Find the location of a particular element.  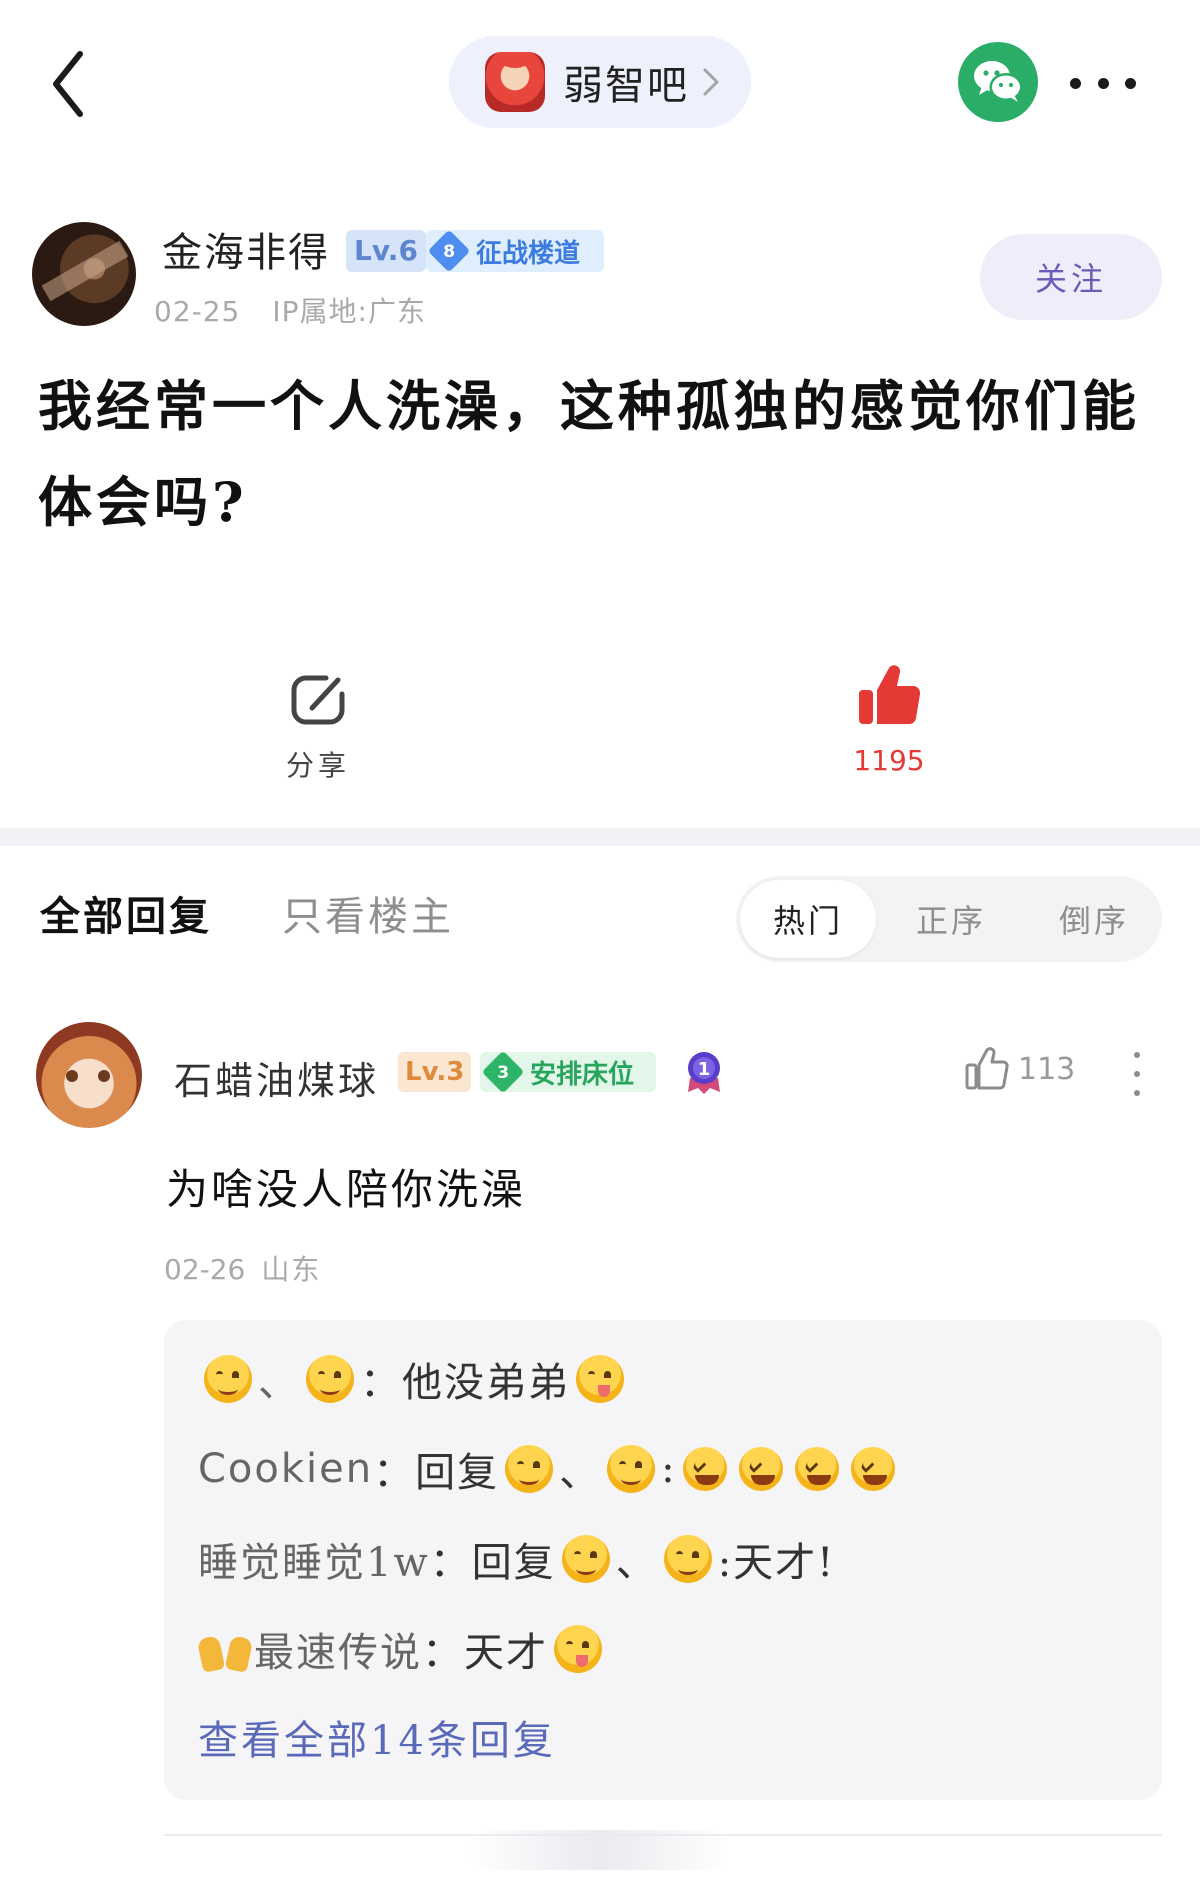

like-button: 1195 is located at coordinates (889, 718).